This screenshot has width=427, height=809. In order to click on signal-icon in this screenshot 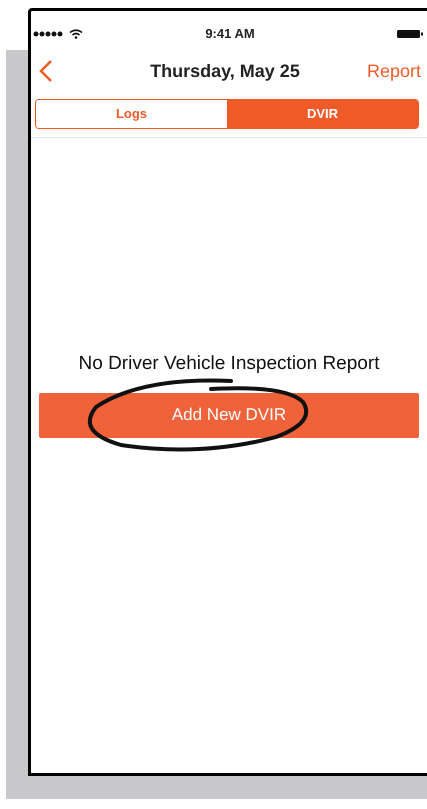, I will do `click(48, 34)`.